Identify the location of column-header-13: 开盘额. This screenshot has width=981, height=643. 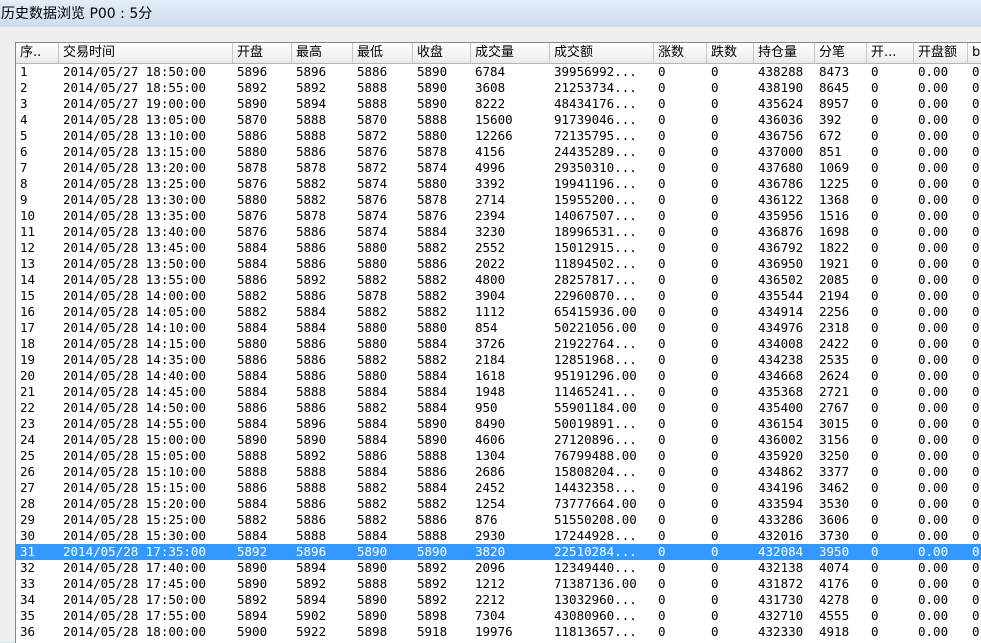
(941, 53).